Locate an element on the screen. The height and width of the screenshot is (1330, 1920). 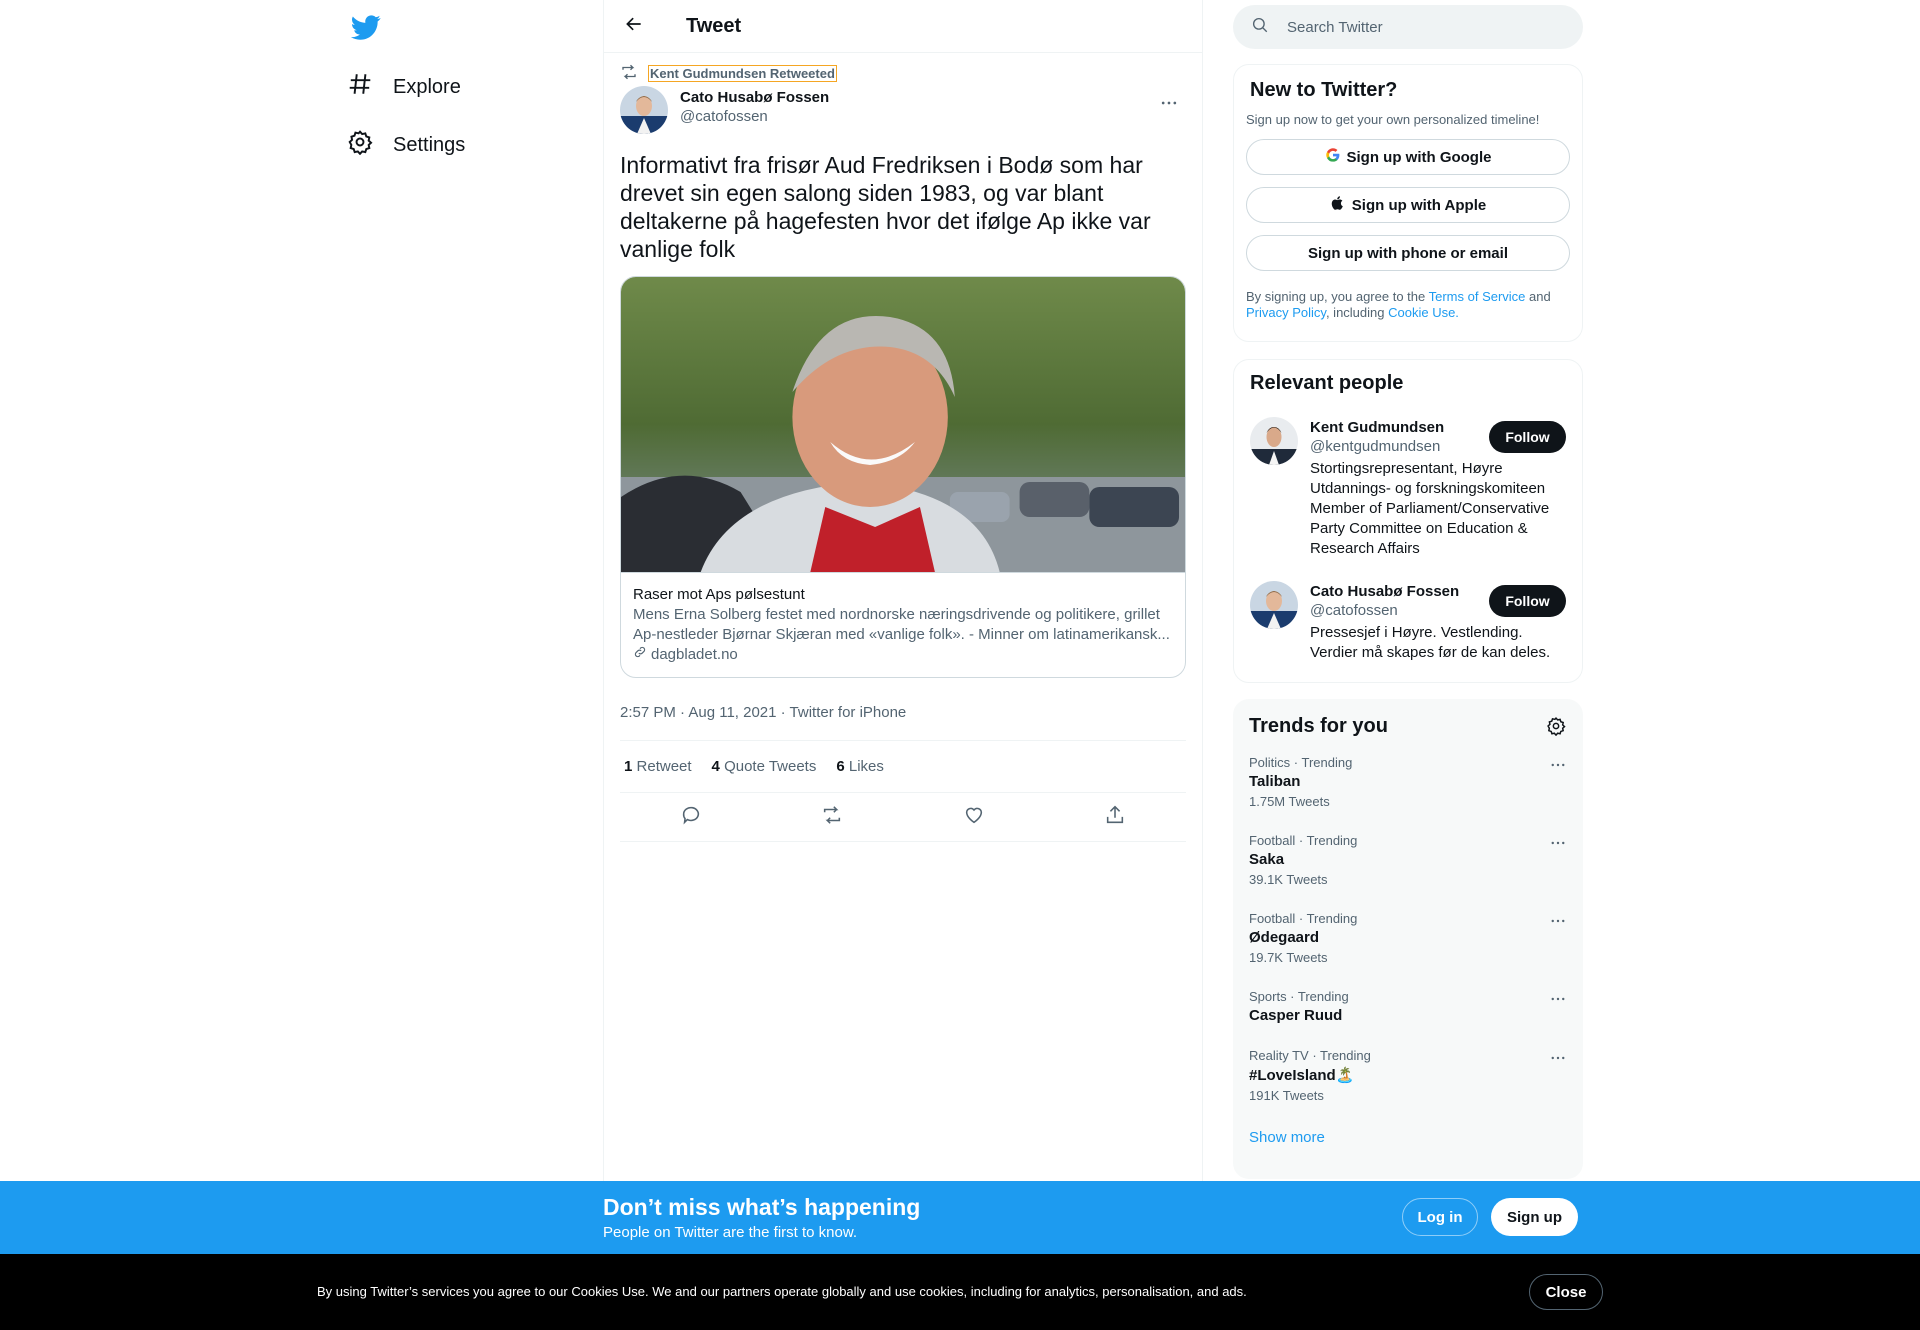
stat-label: Retweet is located at coordinates (664, 766).